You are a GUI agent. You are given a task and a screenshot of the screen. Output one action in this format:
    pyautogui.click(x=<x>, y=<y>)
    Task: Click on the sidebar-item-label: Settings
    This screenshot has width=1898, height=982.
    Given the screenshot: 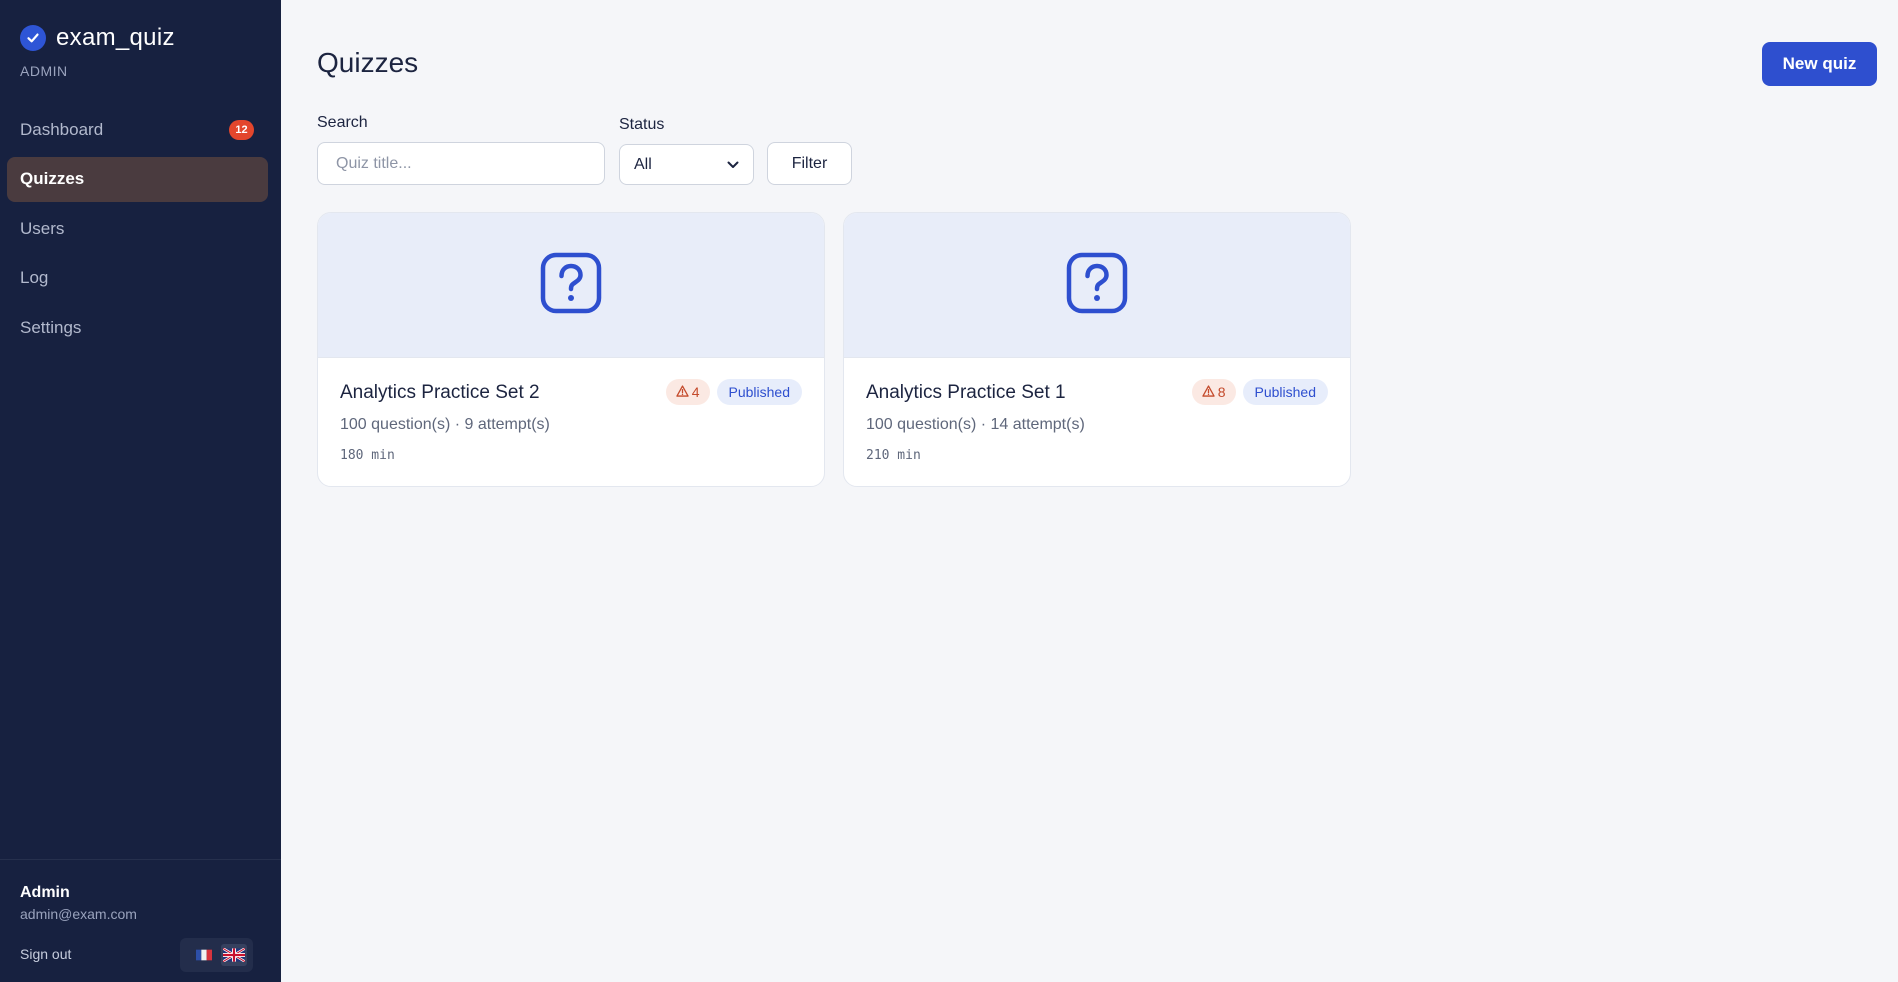 What is the action you would take?
    pyautogui.click(x=51, y=327)
    